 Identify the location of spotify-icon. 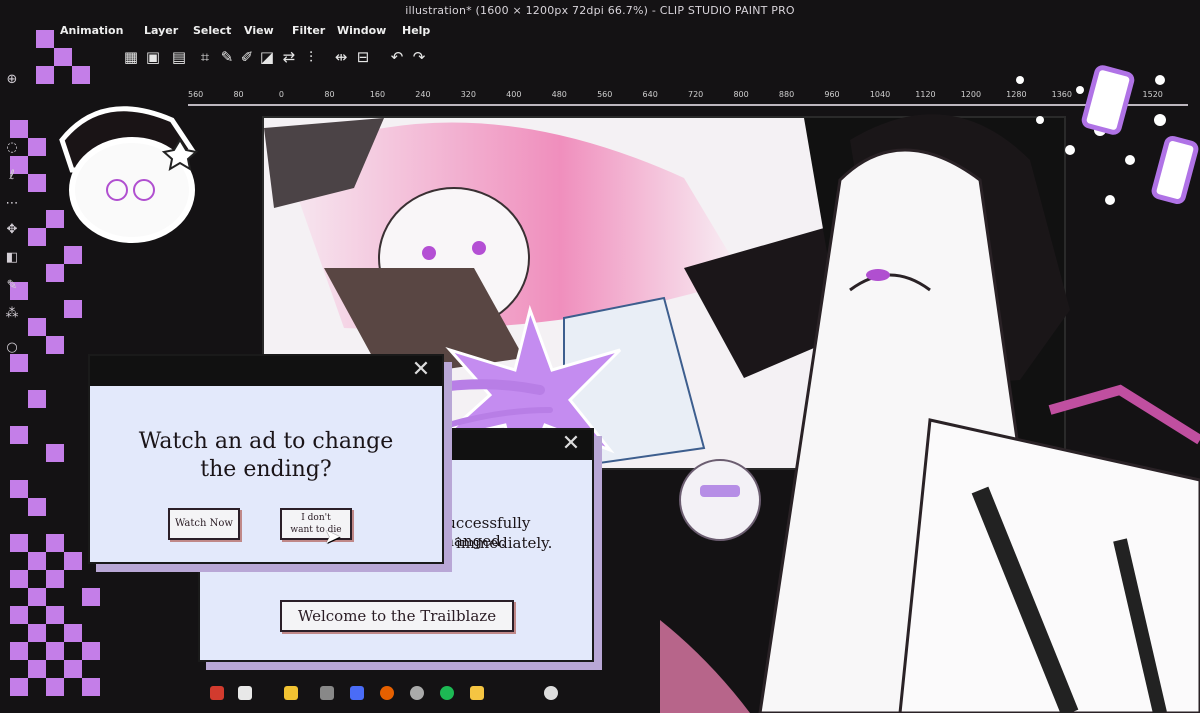
(447, 693).